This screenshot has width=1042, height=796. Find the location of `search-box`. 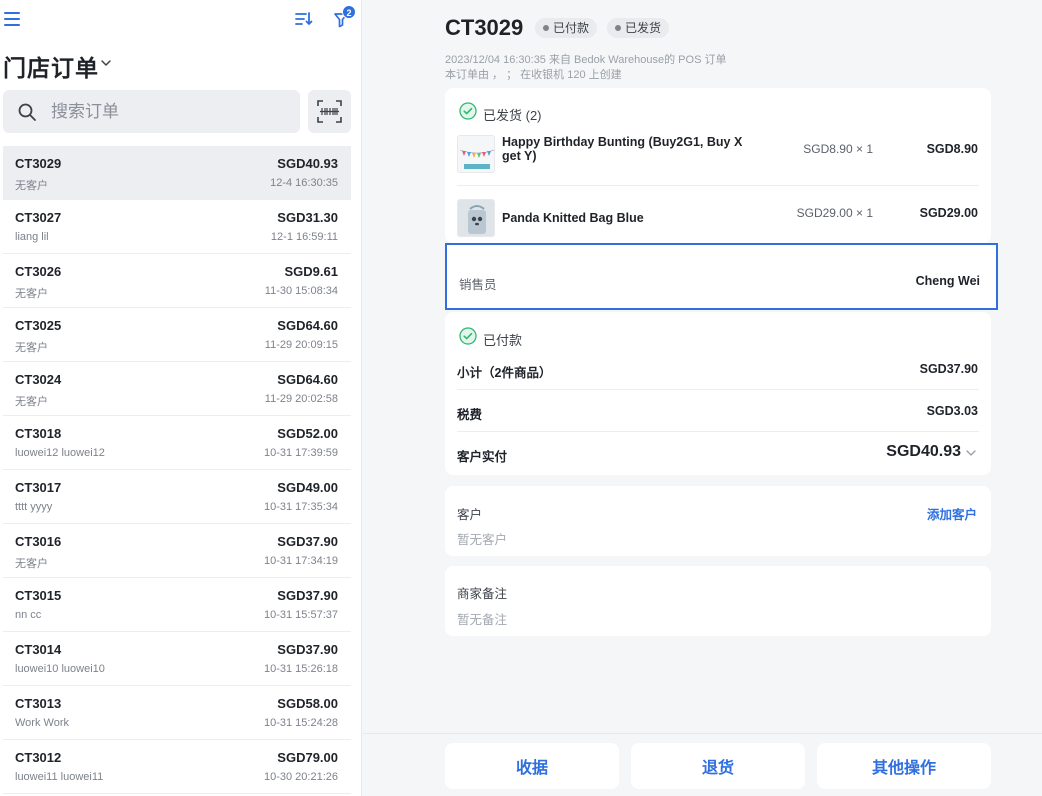

search-box is located at coordinates (151, 111).